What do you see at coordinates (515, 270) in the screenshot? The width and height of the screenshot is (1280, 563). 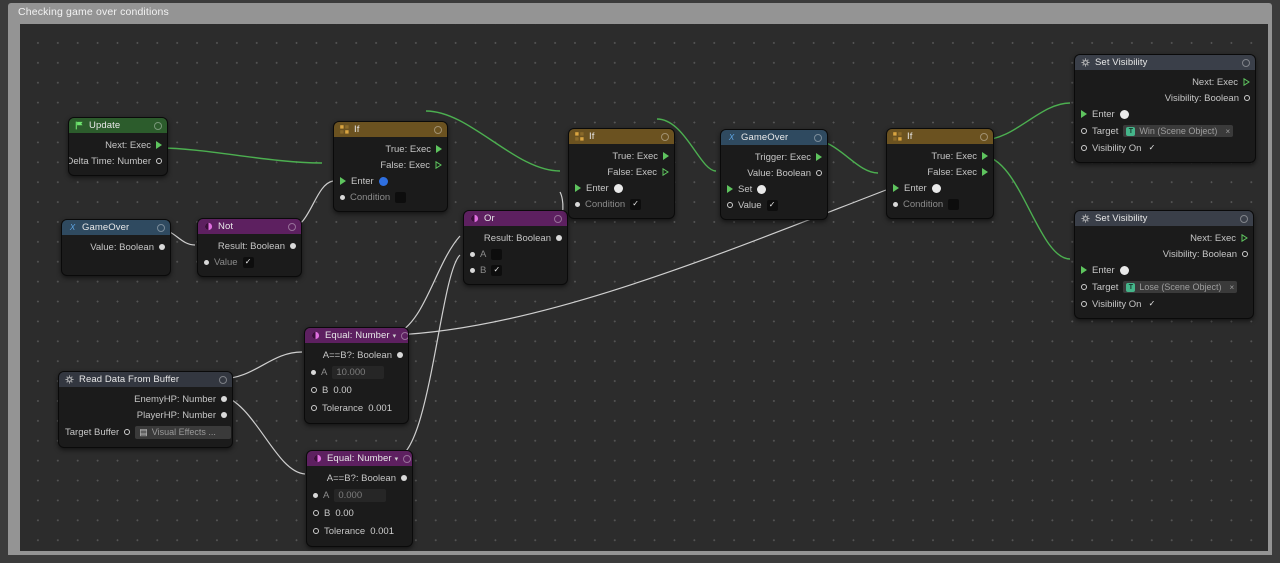 I see `input-row-b: B ✓` at bounding box center [515, 270].